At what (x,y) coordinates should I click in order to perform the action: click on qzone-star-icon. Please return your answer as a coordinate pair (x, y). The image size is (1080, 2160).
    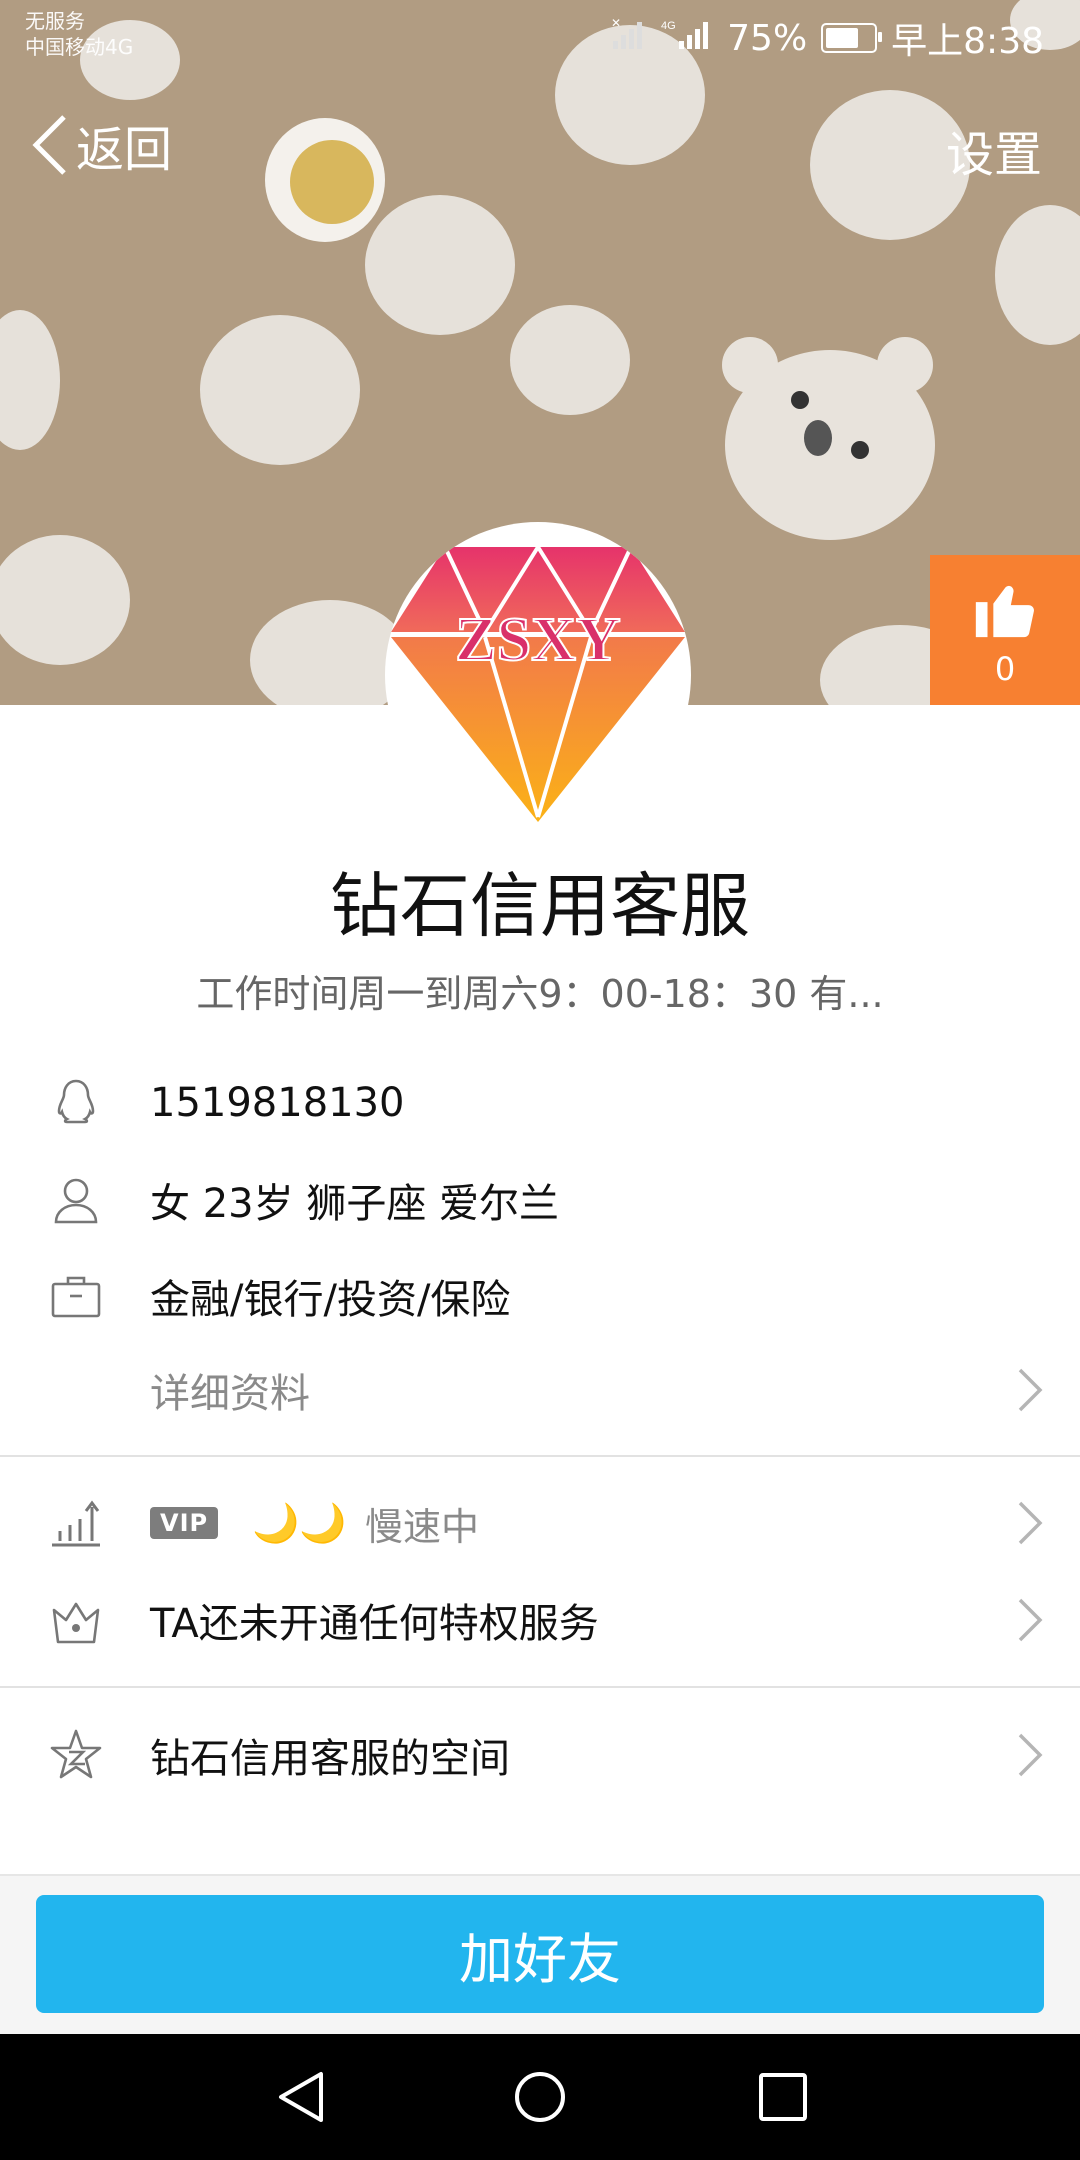
    Looking at the image, I should click on (76, 1754).